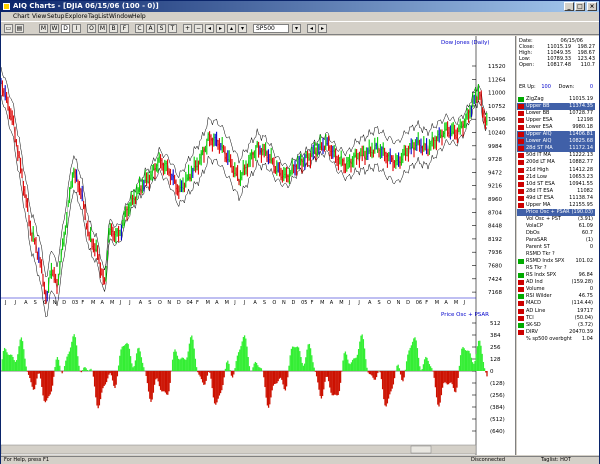 This screenshot has height=464, width=600. I want to click on open-button: O, so click(91, 28).